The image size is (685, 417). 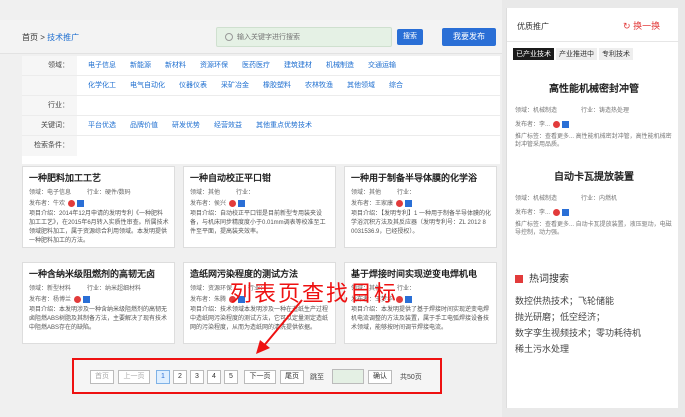 What do you see at coordinates (647, 26) in the screenshot?
I see `refresh-label: 换一换` at bounding box center [647, 26].